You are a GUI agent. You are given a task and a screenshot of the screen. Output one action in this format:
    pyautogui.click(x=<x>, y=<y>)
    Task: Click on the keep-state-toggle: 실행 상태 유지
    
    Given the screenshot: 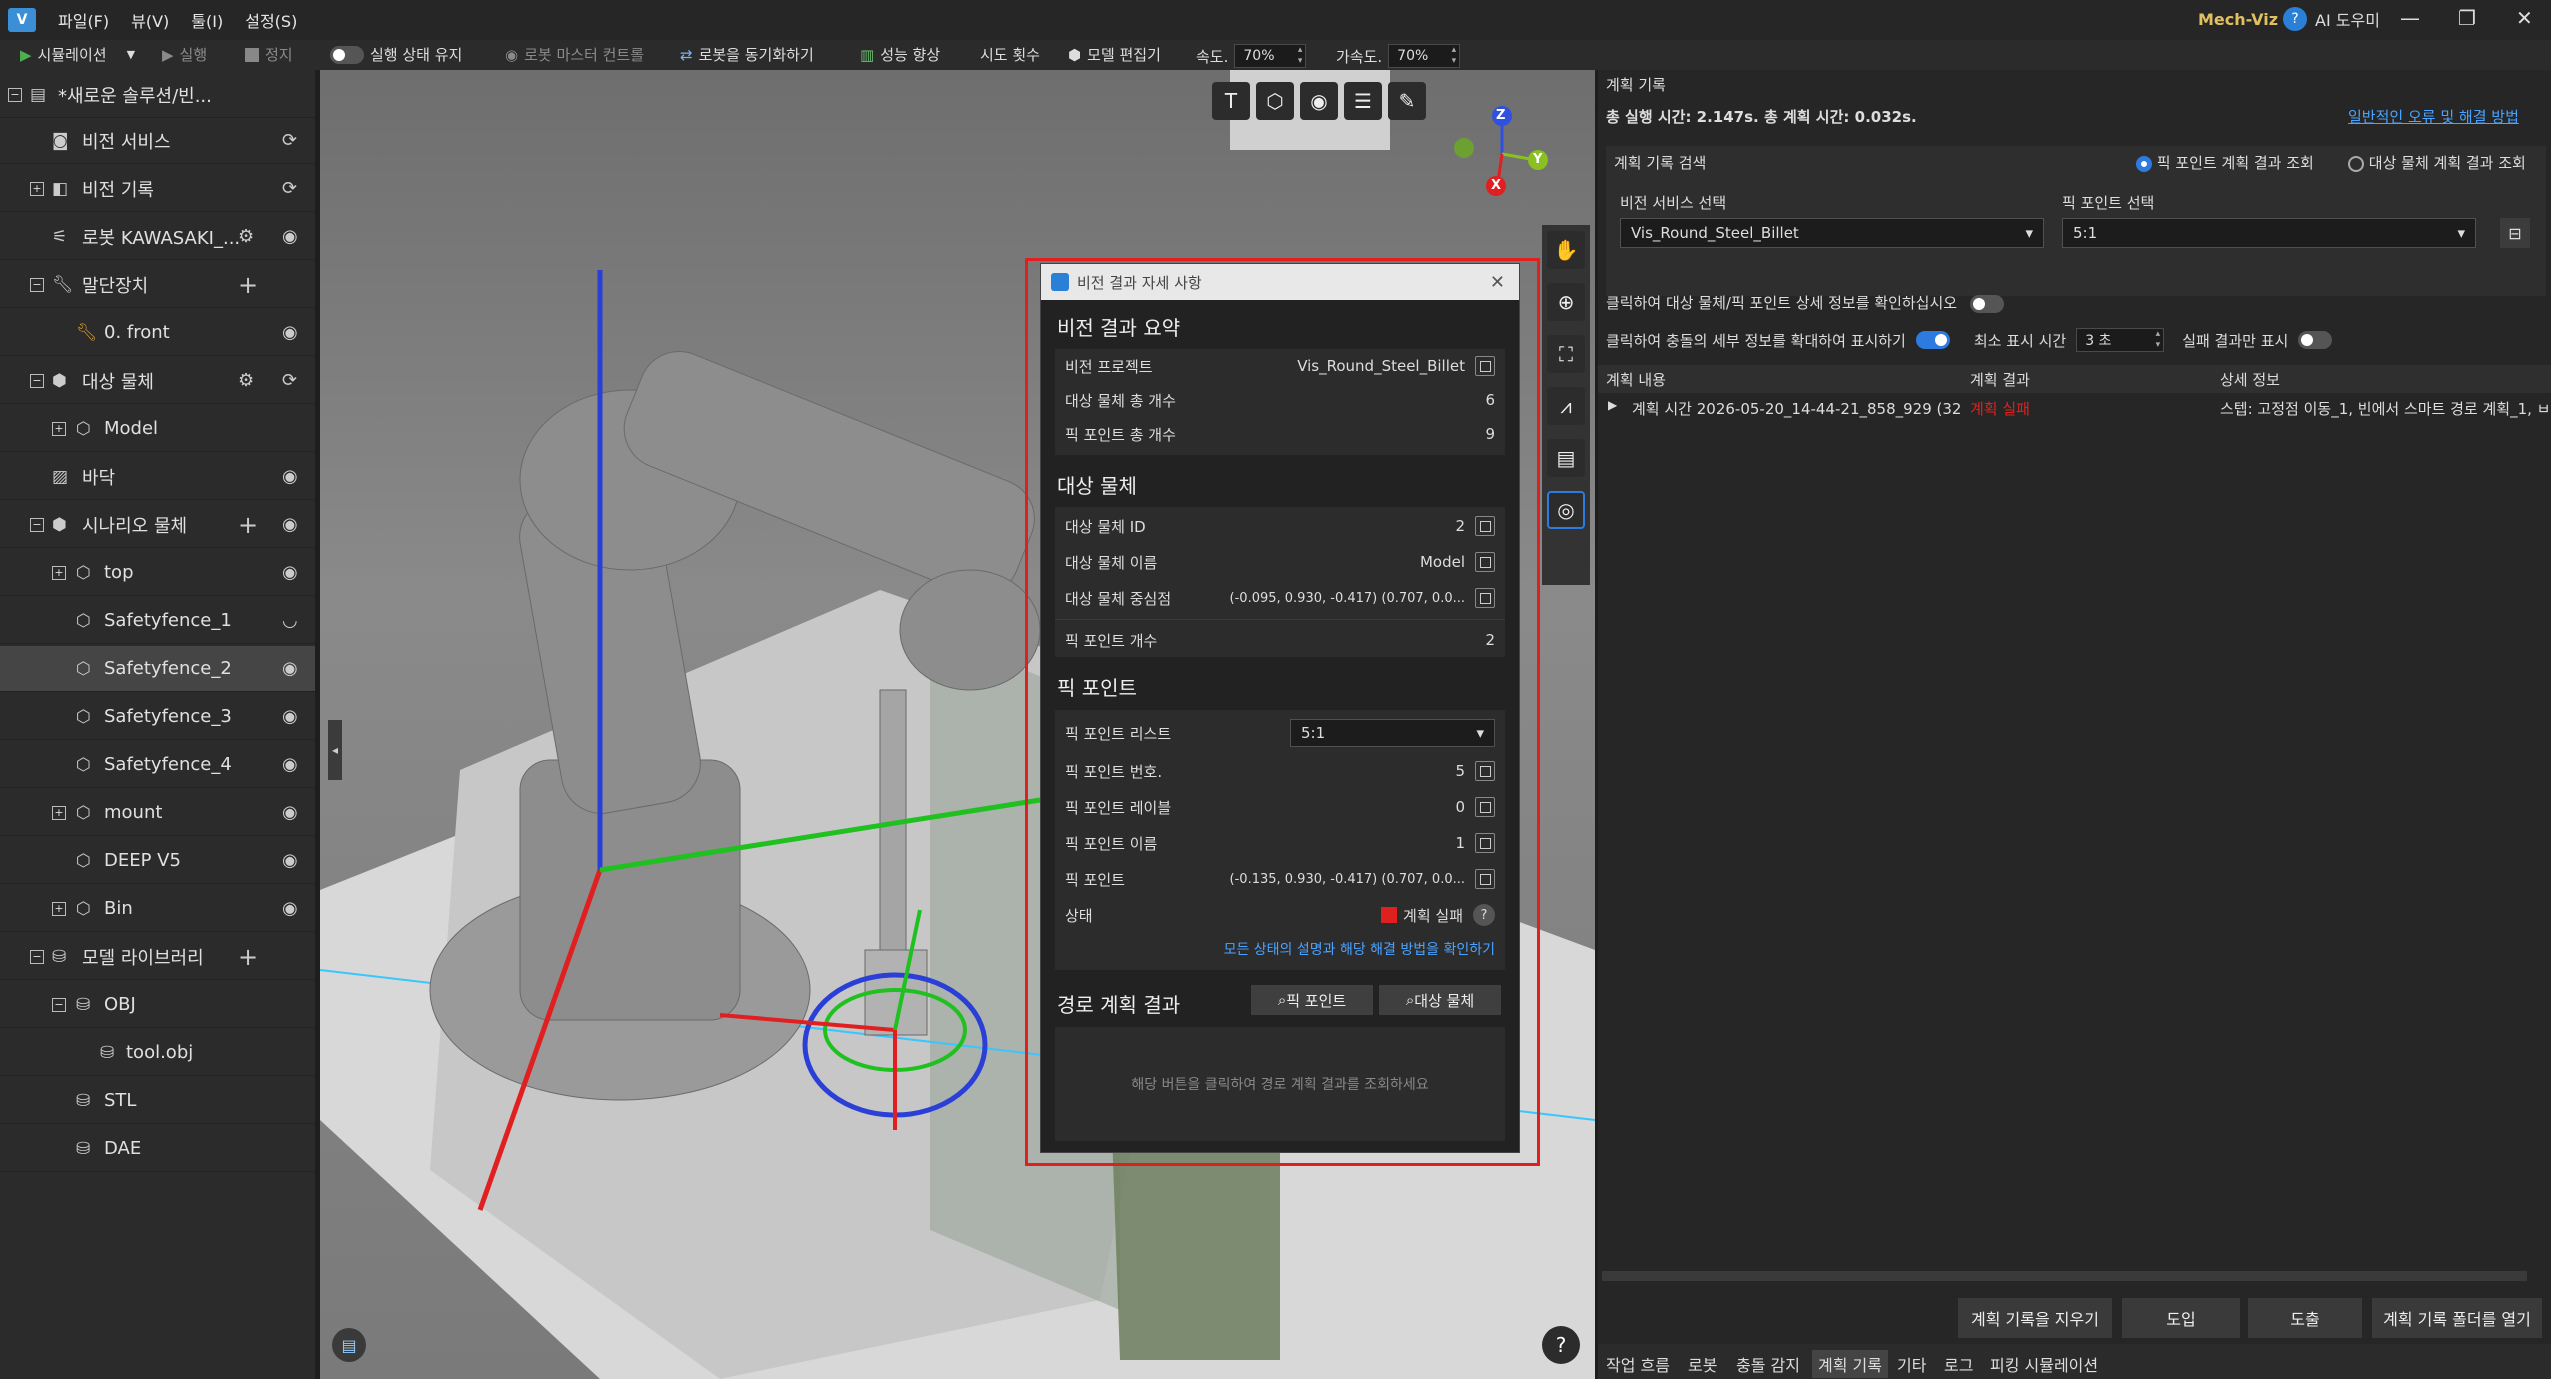 What is the action you would take?
    pyautogui.click(x=396, y=54)
    